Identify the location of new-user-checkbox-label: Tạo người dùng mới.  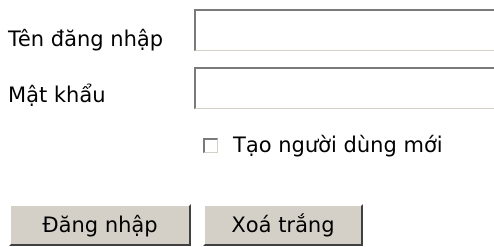
(338, 145).